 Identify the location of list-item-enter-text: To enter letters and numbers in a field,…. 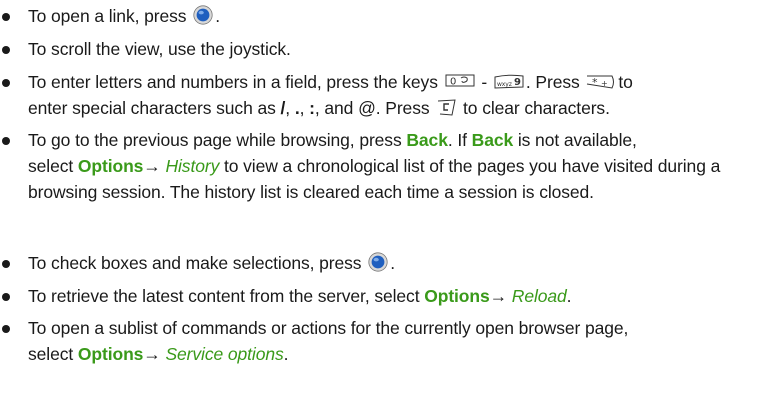
(381, 95).